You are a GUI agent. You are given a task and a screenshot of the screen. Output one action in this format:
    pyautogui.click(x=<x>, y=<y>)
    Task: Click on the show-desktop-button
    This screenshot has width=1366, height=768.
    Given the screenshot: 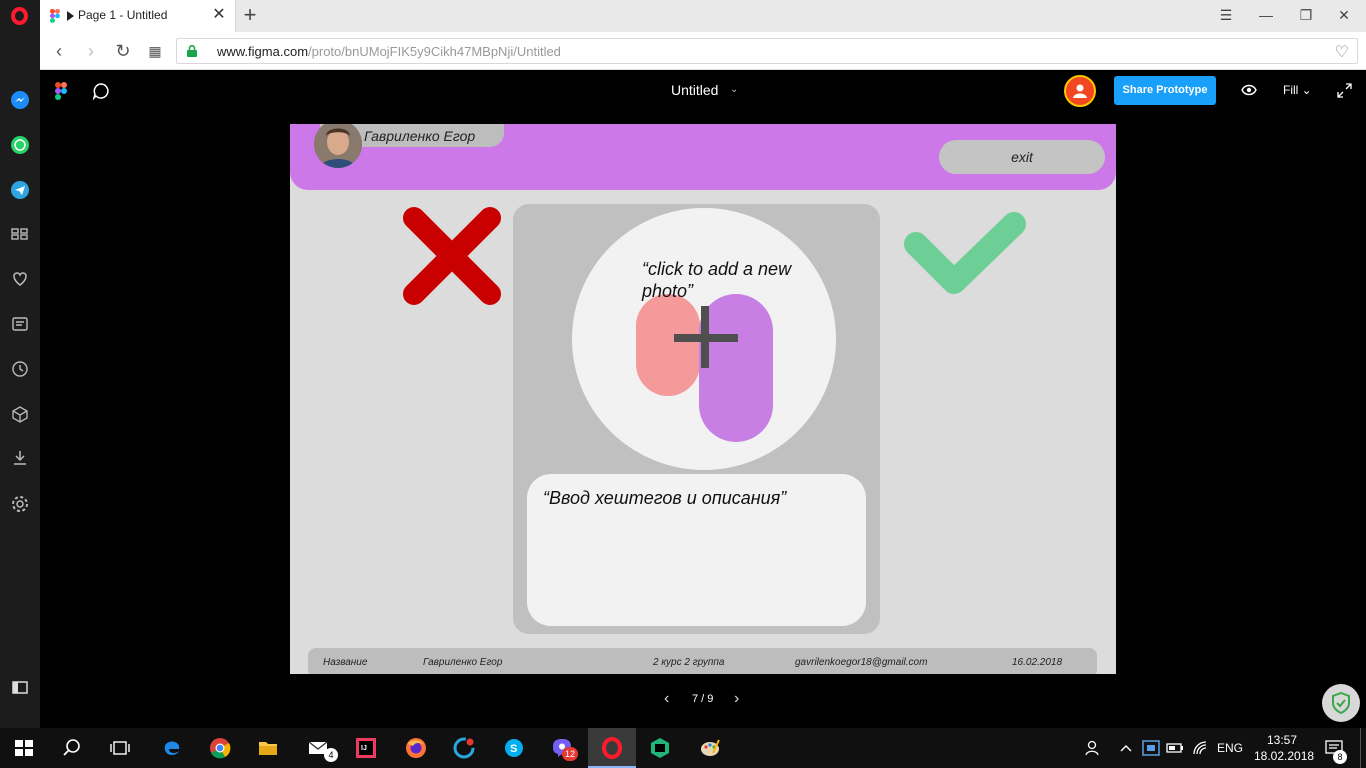 What is the action you would take?
    pyautogui.click(x=1363, y=748)
    